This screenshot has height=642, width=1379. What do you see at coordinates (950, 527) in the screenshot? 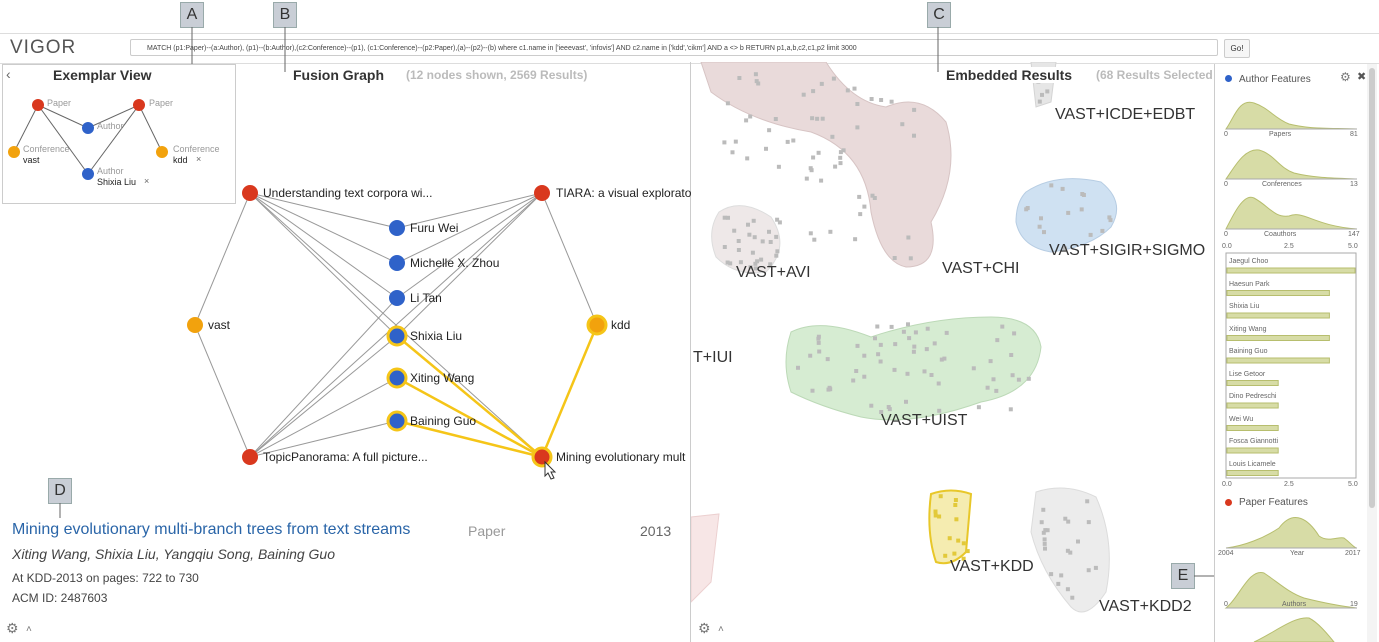
I see `selected-cluster-hull` at bounding box center [950, 527].